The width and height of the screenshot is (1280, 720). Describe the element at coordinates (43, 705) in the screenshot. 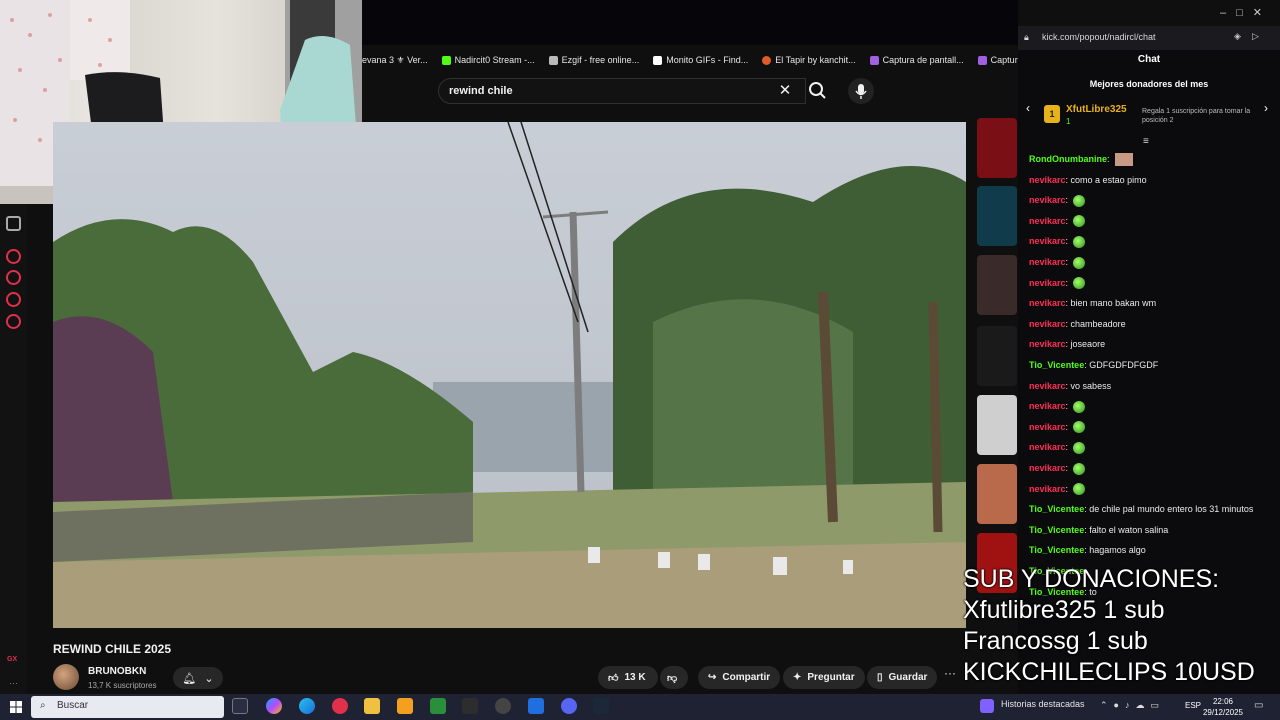

I see `search-icon: ⌕` at that location.